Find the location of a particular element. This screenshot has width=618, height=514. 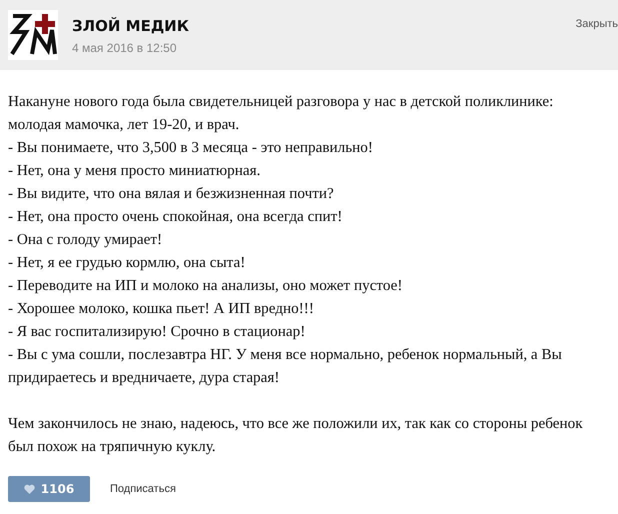

close-link: Закрыть is located at coordinates (597, 20).